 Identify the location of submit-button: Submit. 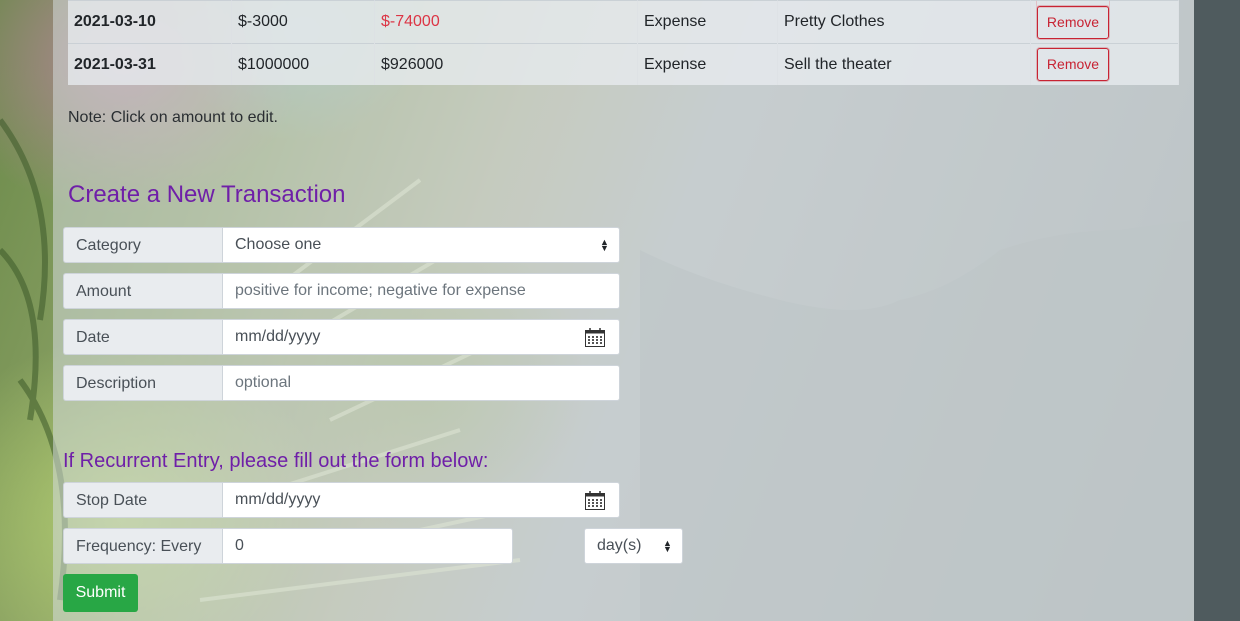
(100, 593).